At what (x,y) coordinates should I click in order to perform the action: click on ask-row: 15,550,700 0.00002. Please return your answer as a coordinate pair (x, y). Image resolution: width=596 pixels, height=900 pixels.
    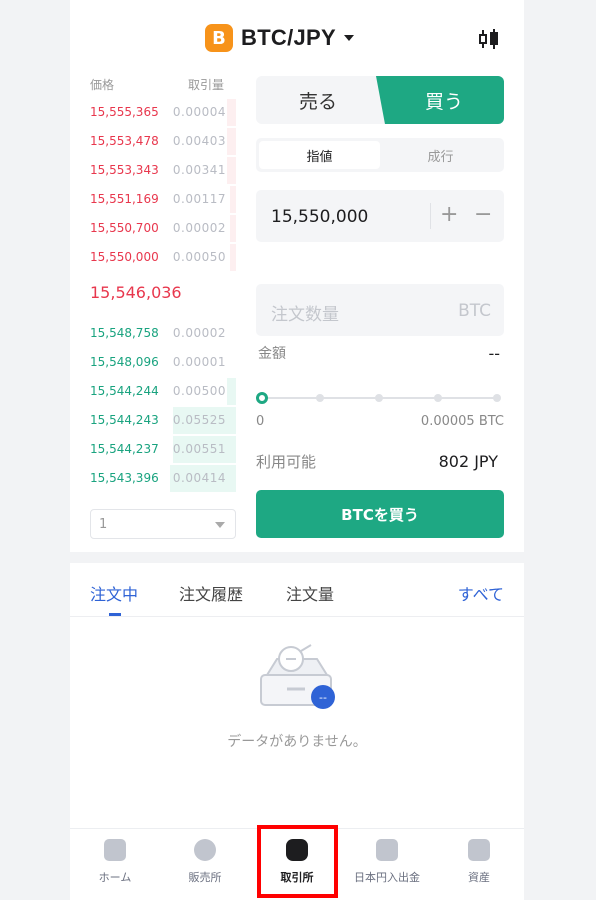
    Looking at the image, I should click on (163, 227).